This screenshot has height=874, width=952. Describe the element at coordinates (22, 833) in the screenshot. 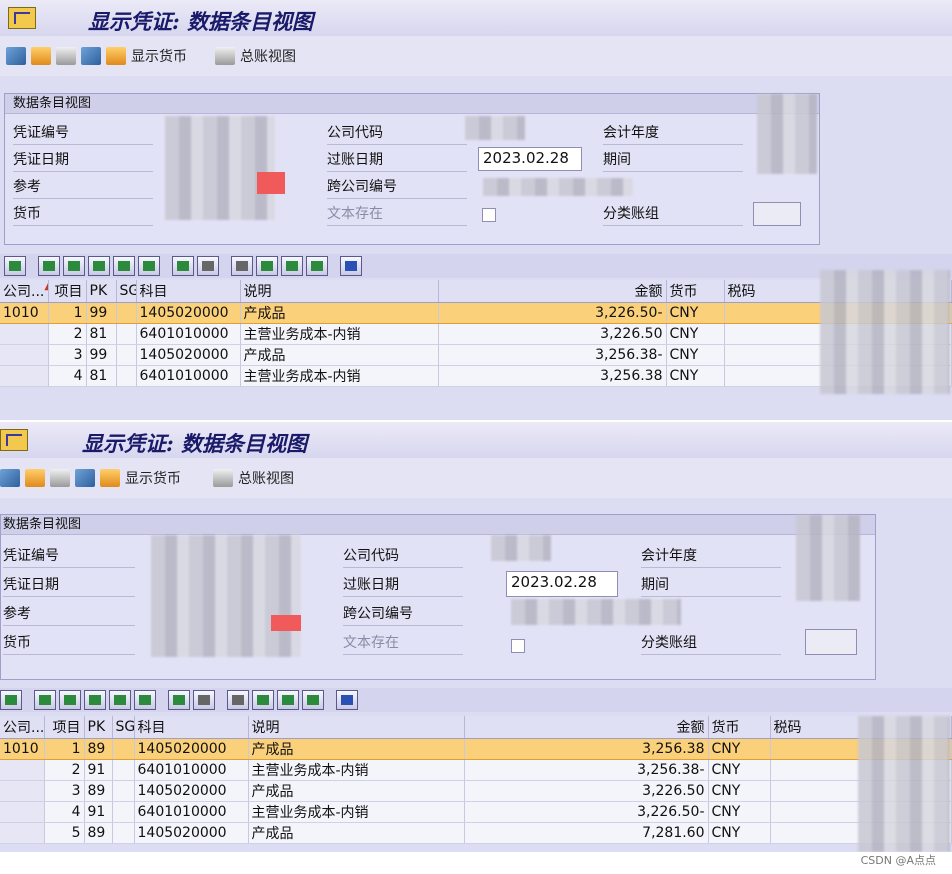

I see `company-cell` at that location.